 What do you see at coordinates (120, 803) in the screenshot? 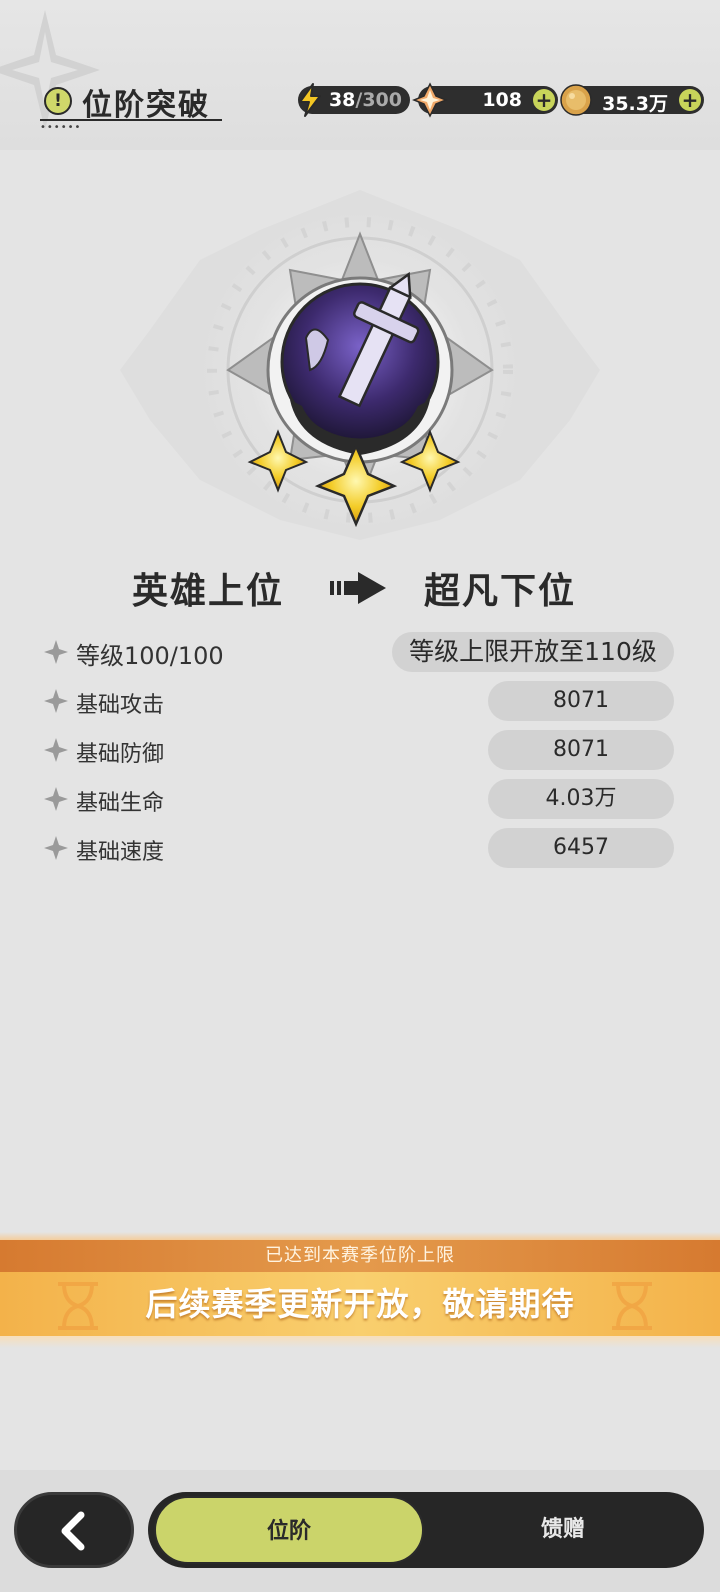
I see `stat-label: 基础生命` at bounding box center [120, 803].